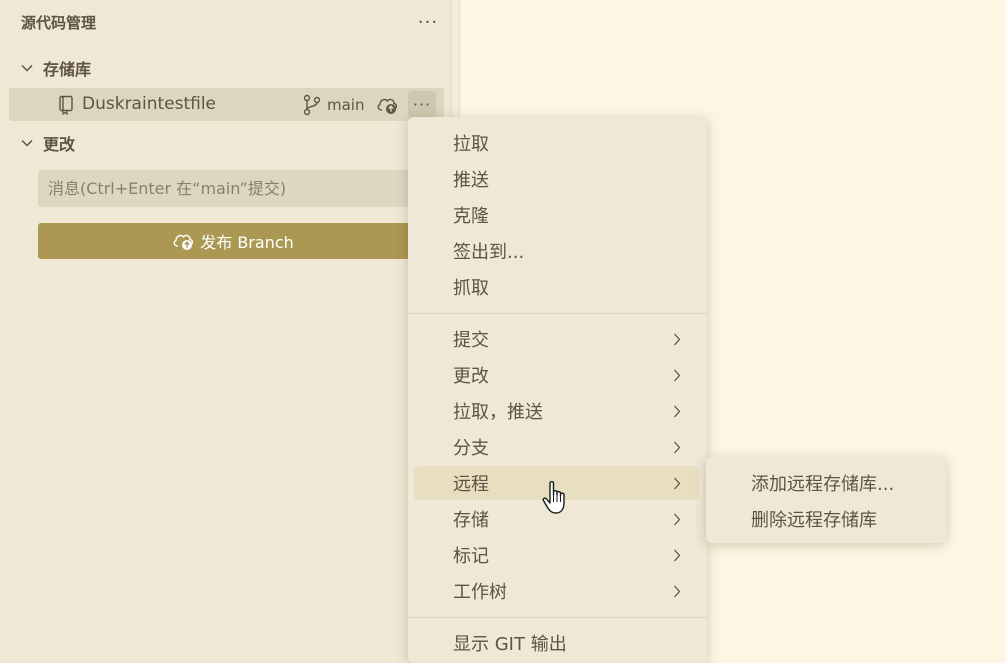 This screenshot has width=1006, height=663. What do you see at coordinates (345, 105) in the screenshot?
I see `branch-name: main` at bounding box center [345, 105].